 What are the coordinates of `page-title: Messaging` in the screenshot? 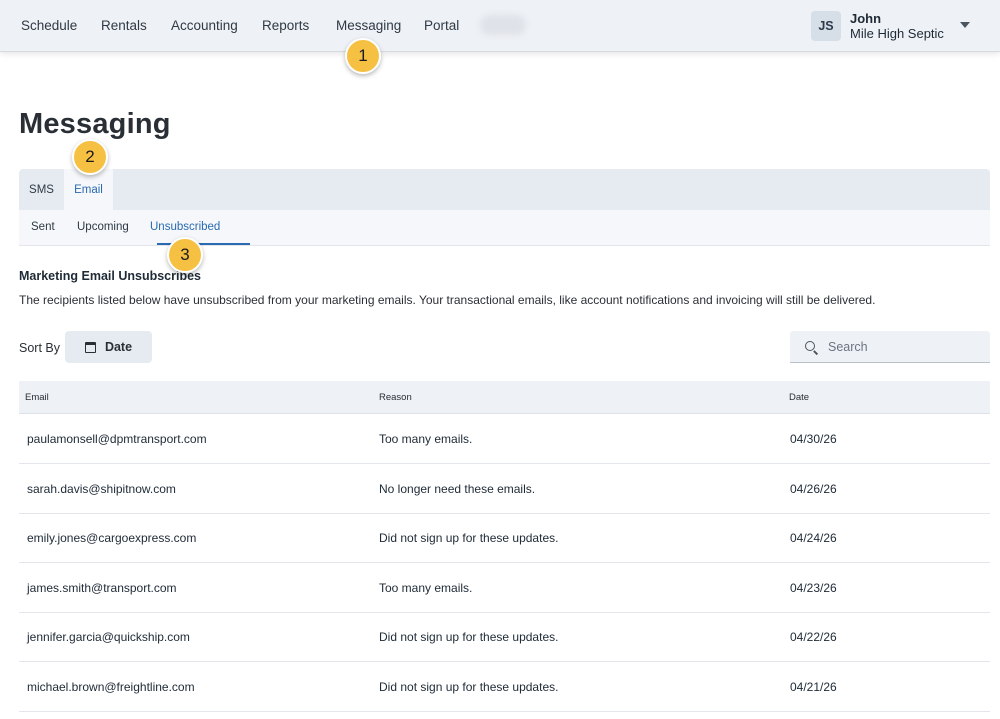 It's located at (95, 124).